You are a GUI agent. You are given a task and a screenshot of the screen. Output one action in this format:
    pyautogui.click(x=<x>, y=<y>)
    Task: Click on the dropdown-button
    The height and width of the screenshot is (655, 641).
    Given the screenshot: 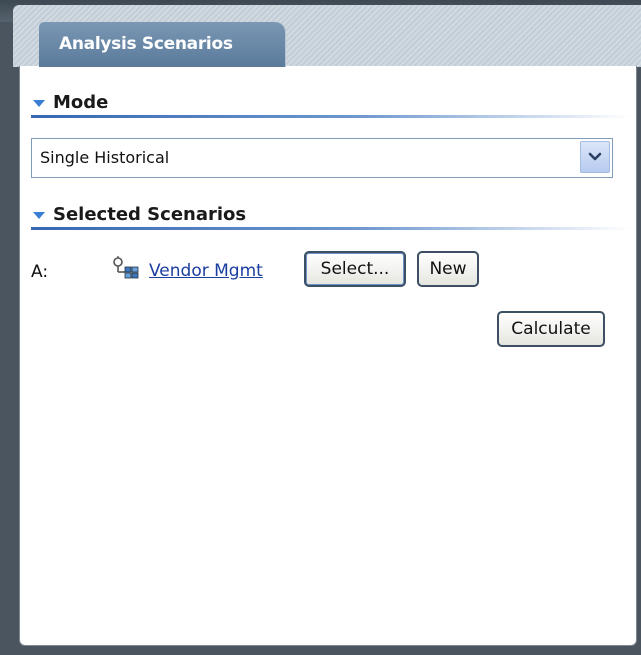 What is the action you would take?
    pyautogui.click(x=595, y=157)
    